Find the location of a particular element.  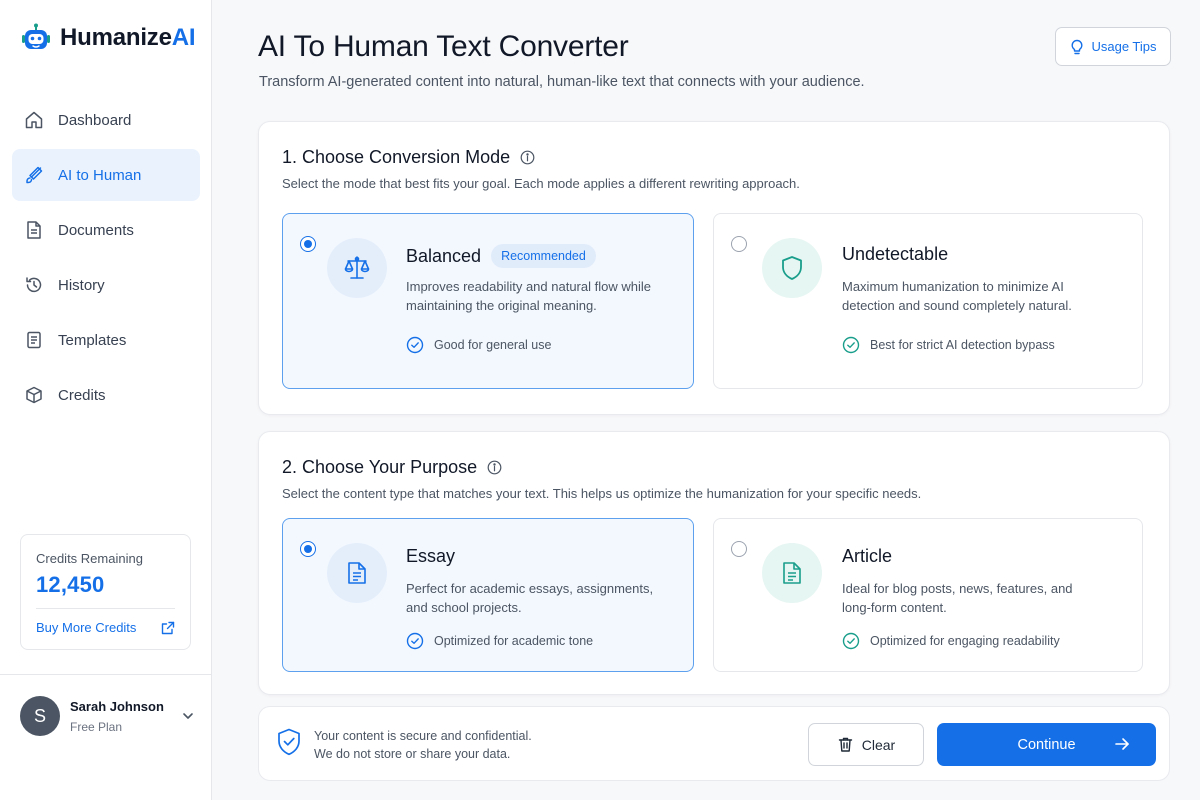

option-note-text: Optimized for academic tone is located at coordinates (514, 641).